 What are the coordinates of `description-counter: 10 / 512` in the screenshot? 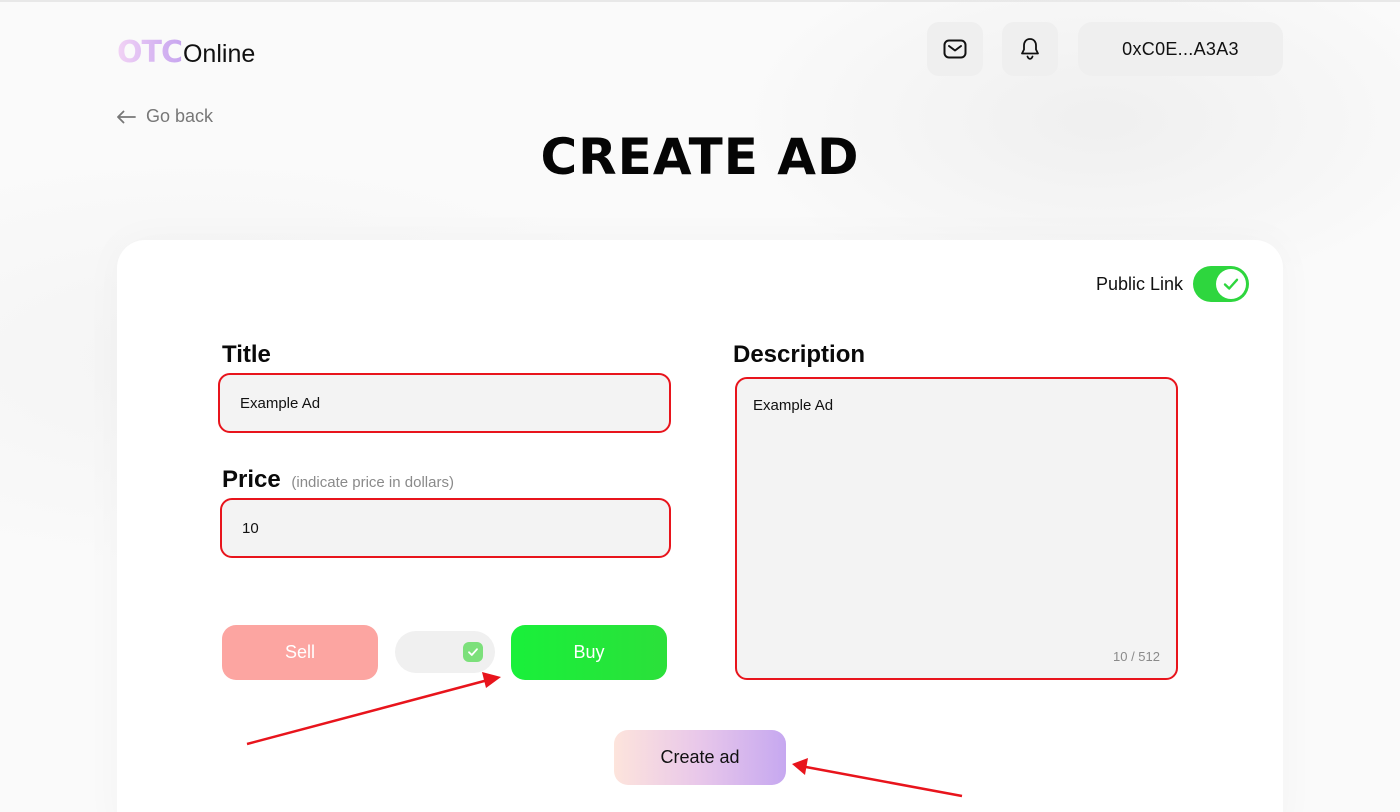 It's located at (1136, 656).